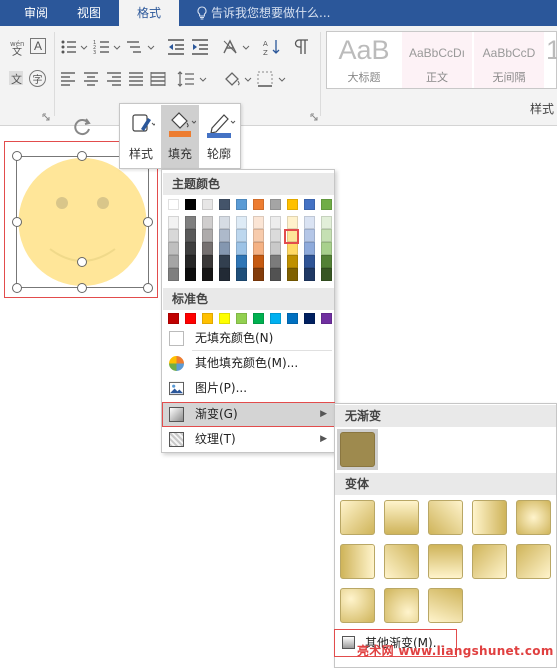 The image size is (557, 668). What do you see at coordinates (16, 78) in the screenshot?
I see `character-shading-icon: 文` at bounding box center [16, 78].